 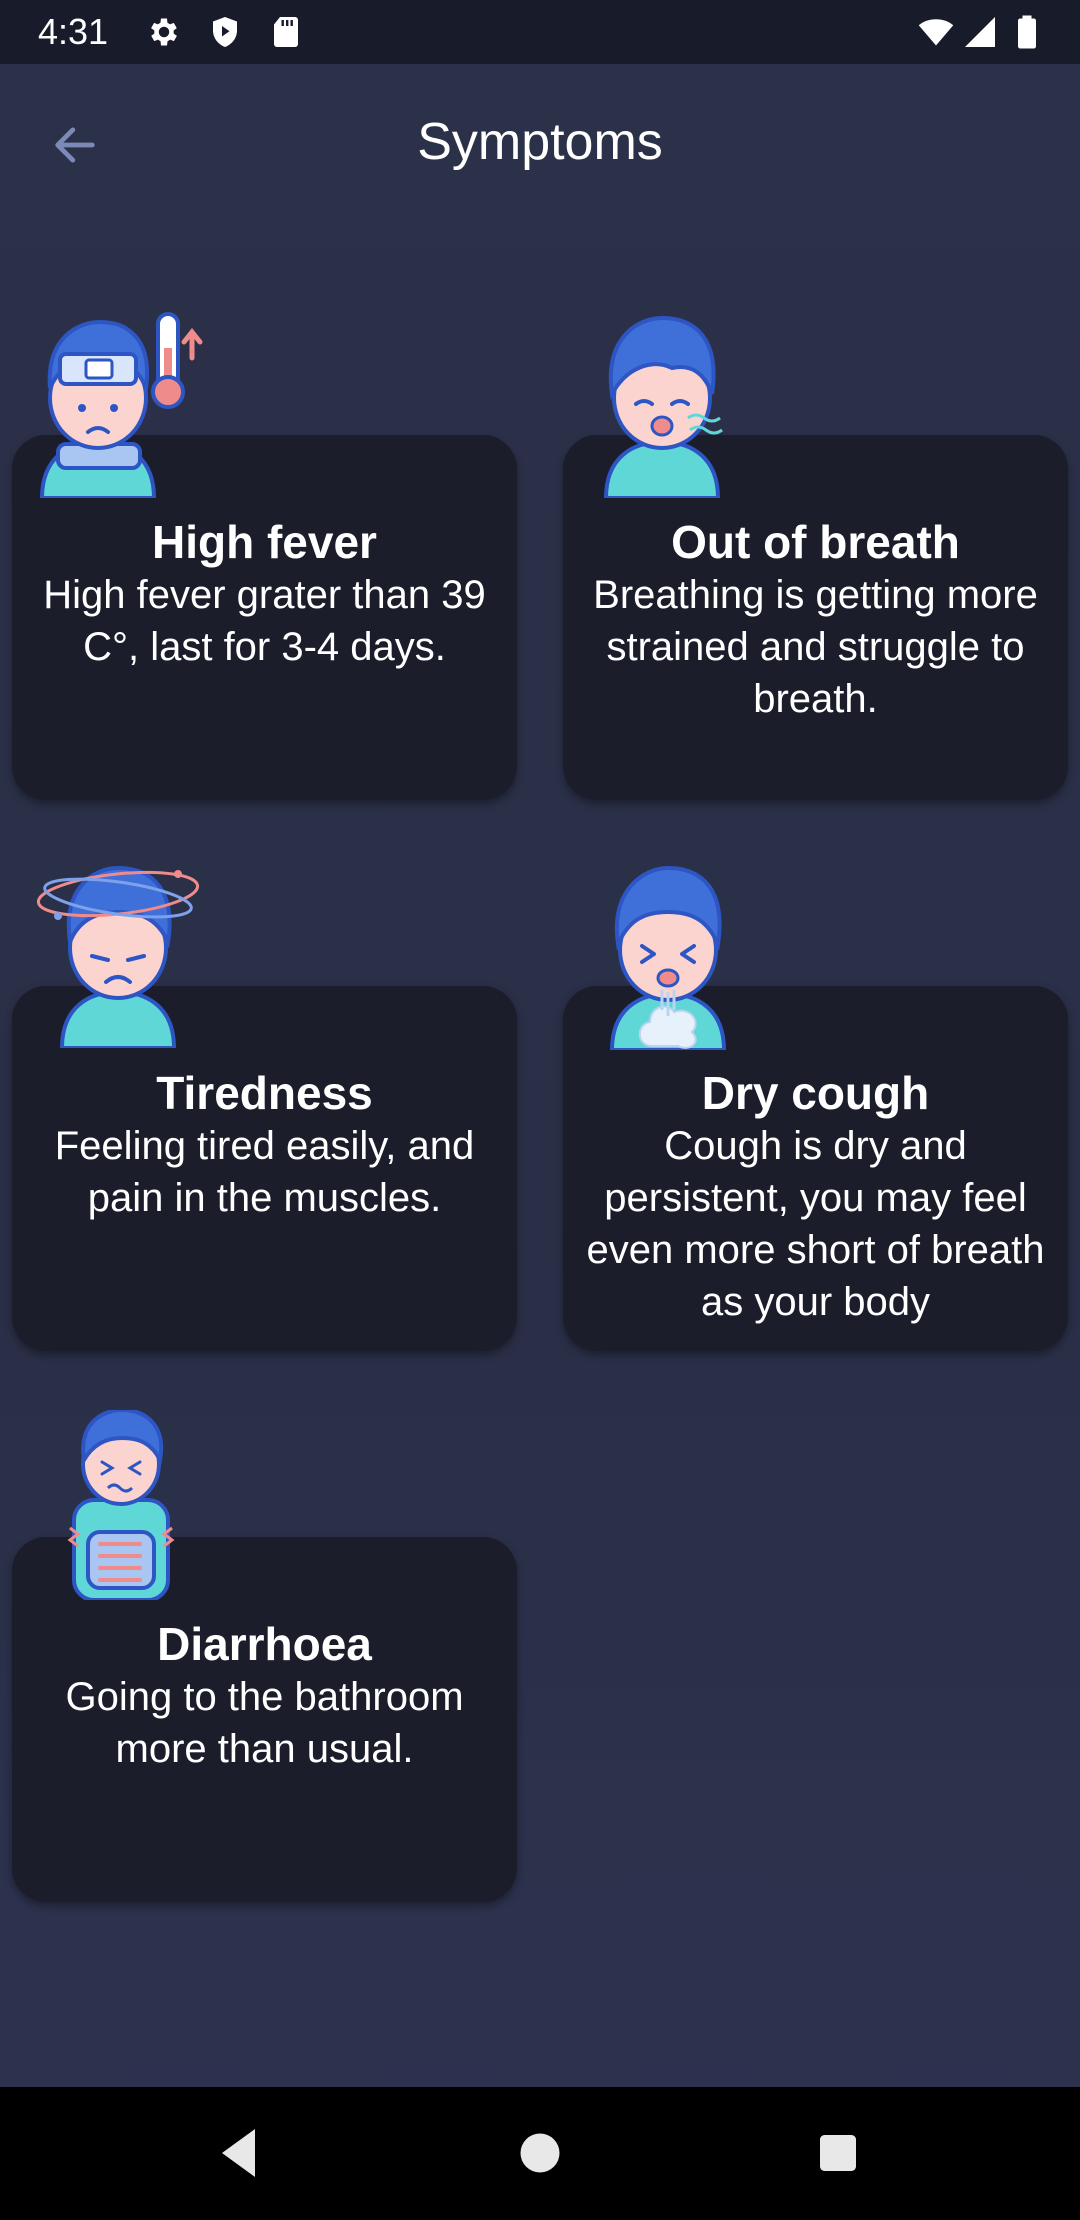 I want to click on circle-home-icon, so click(x=540, y=2153).